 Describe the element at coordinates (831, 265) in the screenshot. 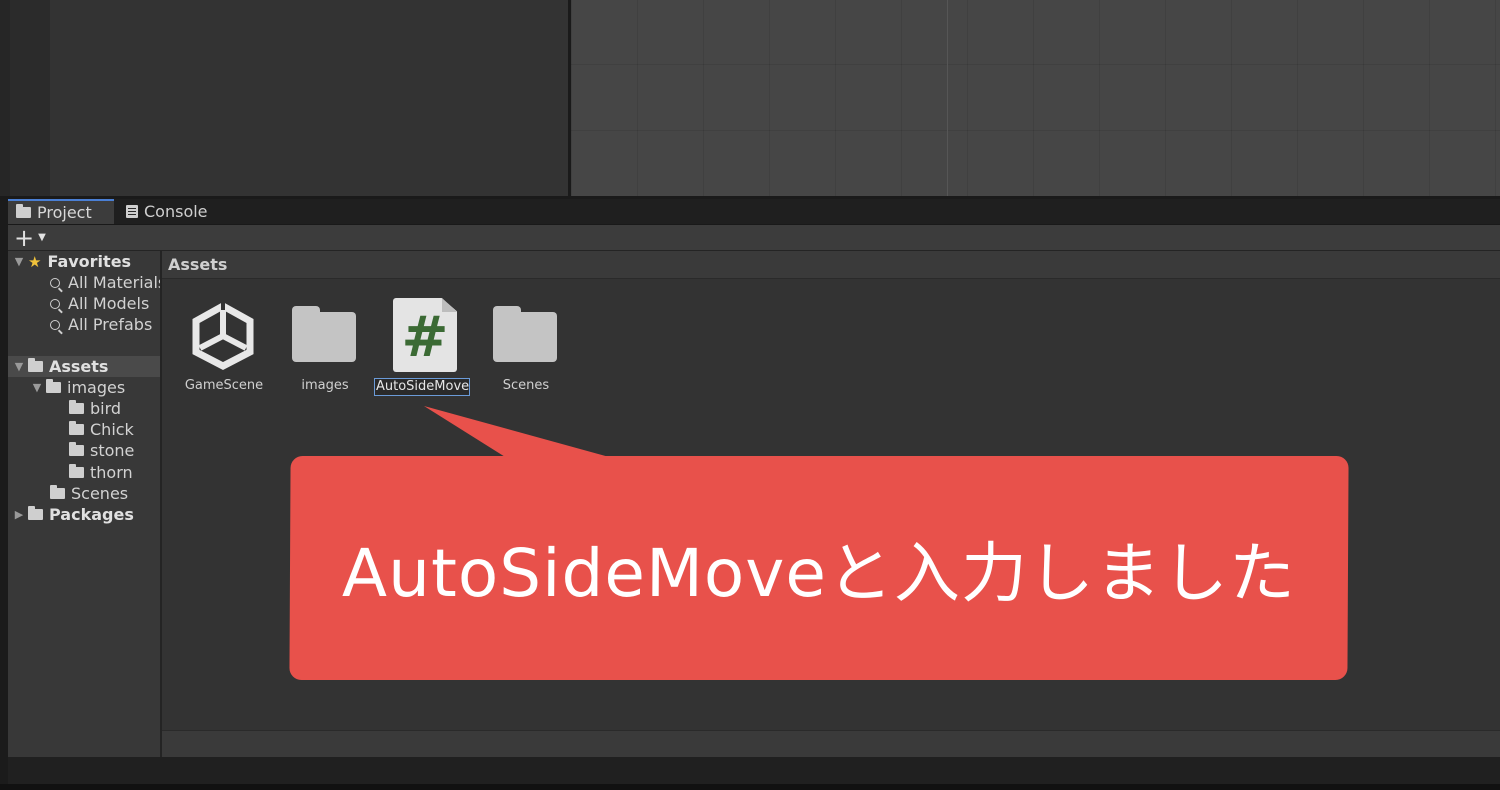

I see `breadcrumb: Assets` at that location.